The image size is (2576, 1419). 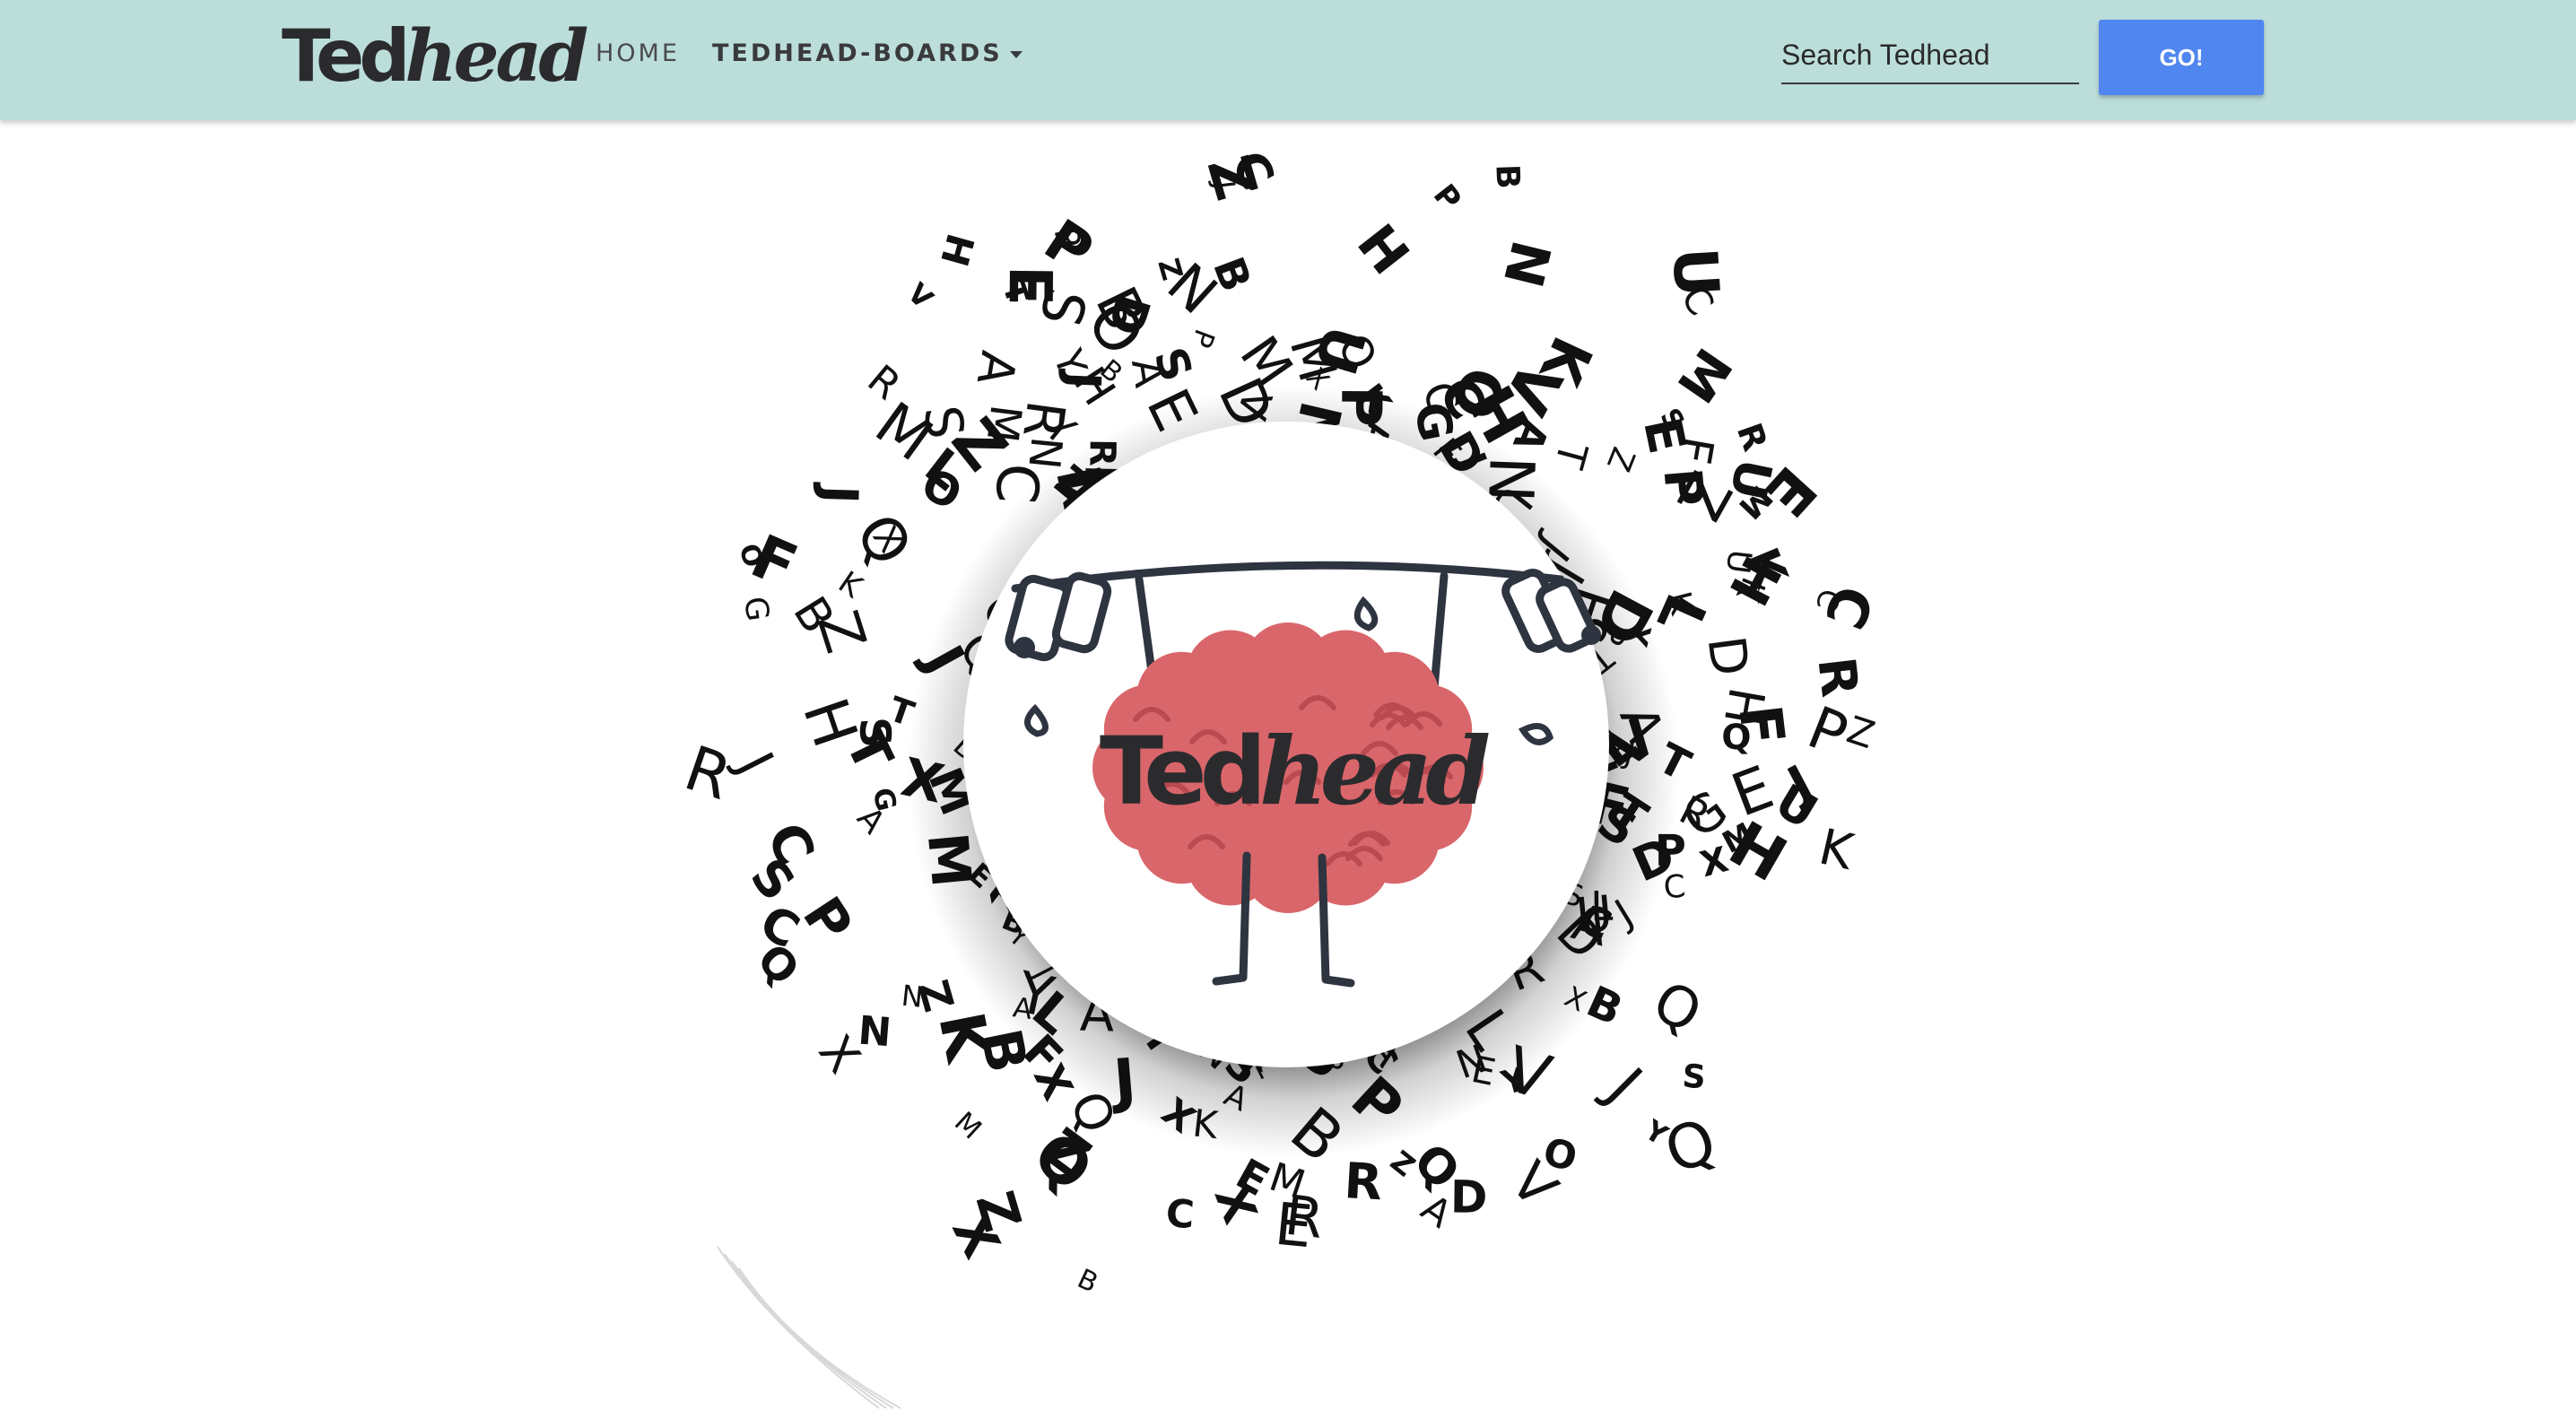 I want to click on top-navbar: Tedhead HOME TEDHEAD-BOARDS GO!, so click(x=1288, y=60).